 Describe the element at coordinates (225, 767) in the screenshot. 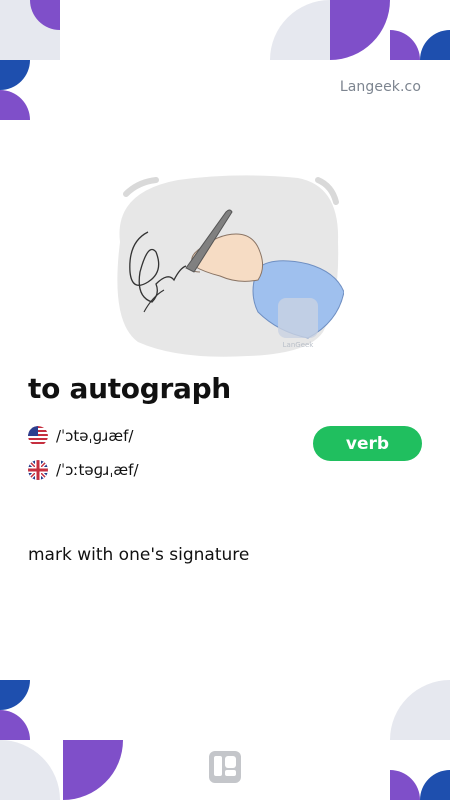

I see `langeek-logo-icon` at that location.